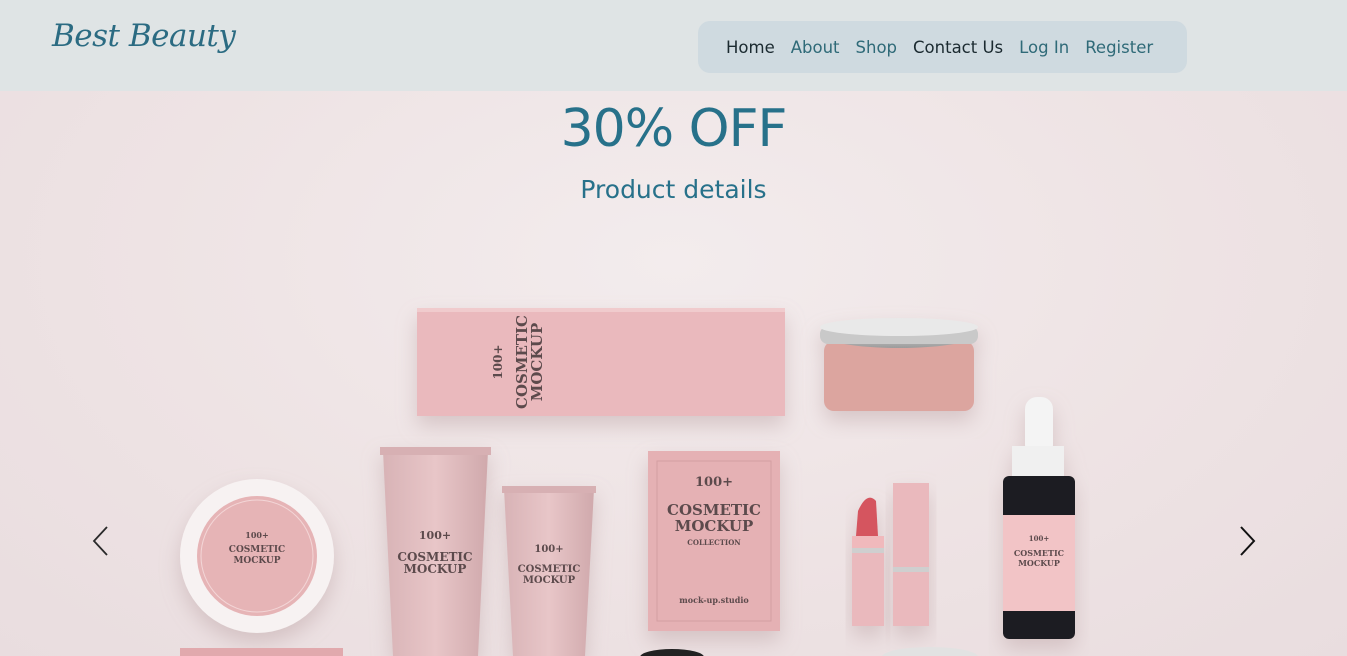 The width and height of the screenshot is (1347, 656). What do you see at coordinates (549, 580) in the screenshot?
I see `tube-small-title2: MOCKUP` at bounding box center [549, 580].